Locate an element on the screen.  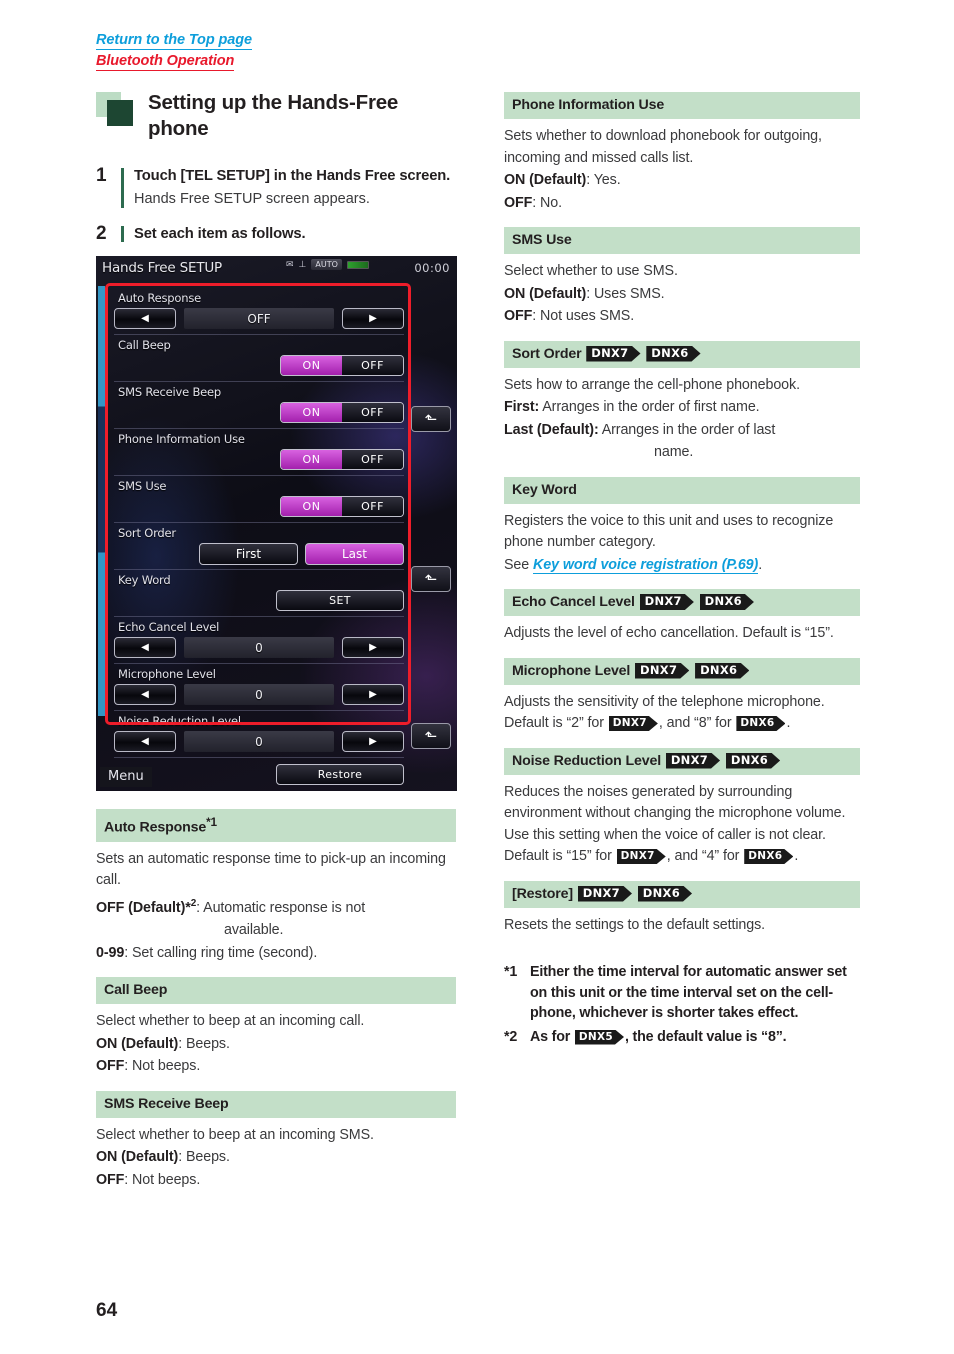
step-1-number: 1 is located at coordinates (101, 175).